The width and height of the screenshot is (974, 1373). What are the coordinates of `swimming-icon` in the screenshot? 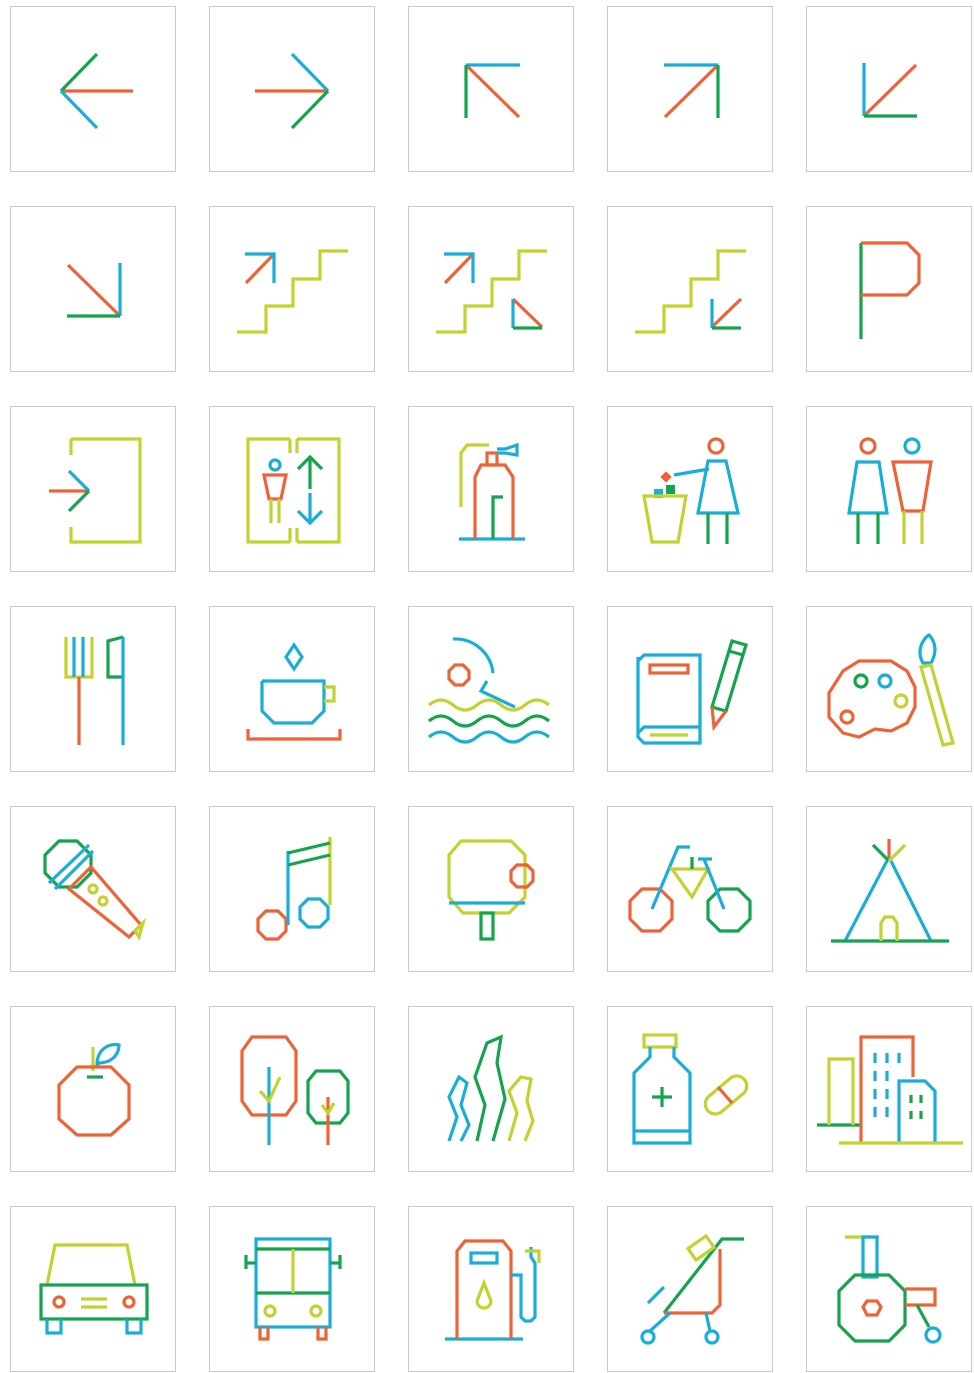 It's located at (491, 689).